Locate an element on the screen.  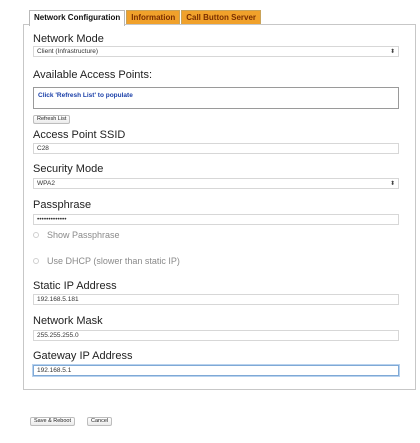
save-reboot-button: Save & Reboot is located at coordinates (52, 421).